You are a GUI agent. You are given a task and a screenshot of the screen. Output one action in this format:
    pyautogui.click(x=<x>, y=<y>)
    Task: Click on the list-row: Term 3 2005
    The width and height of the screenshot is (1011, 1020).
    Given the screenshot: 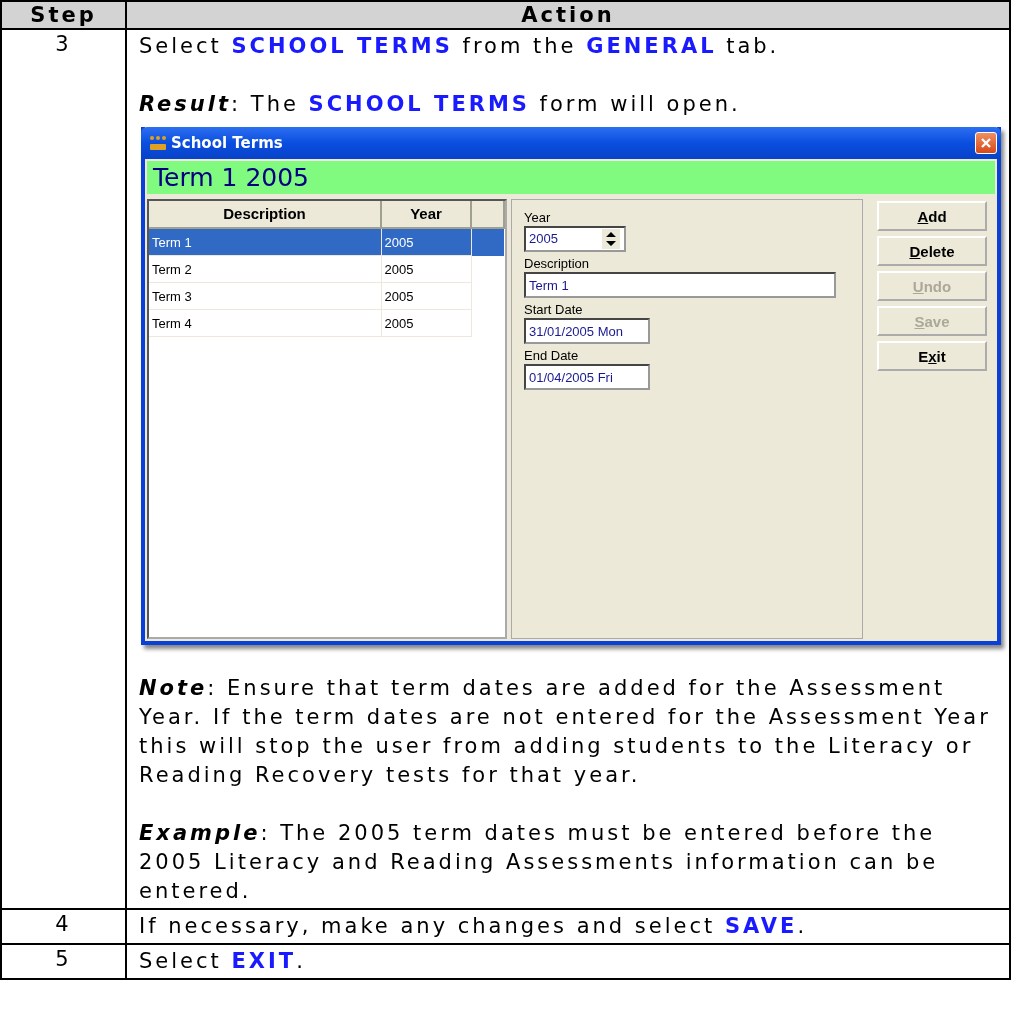 What is the action you would take?
    pyautogui.click(x=326, y=296)
    